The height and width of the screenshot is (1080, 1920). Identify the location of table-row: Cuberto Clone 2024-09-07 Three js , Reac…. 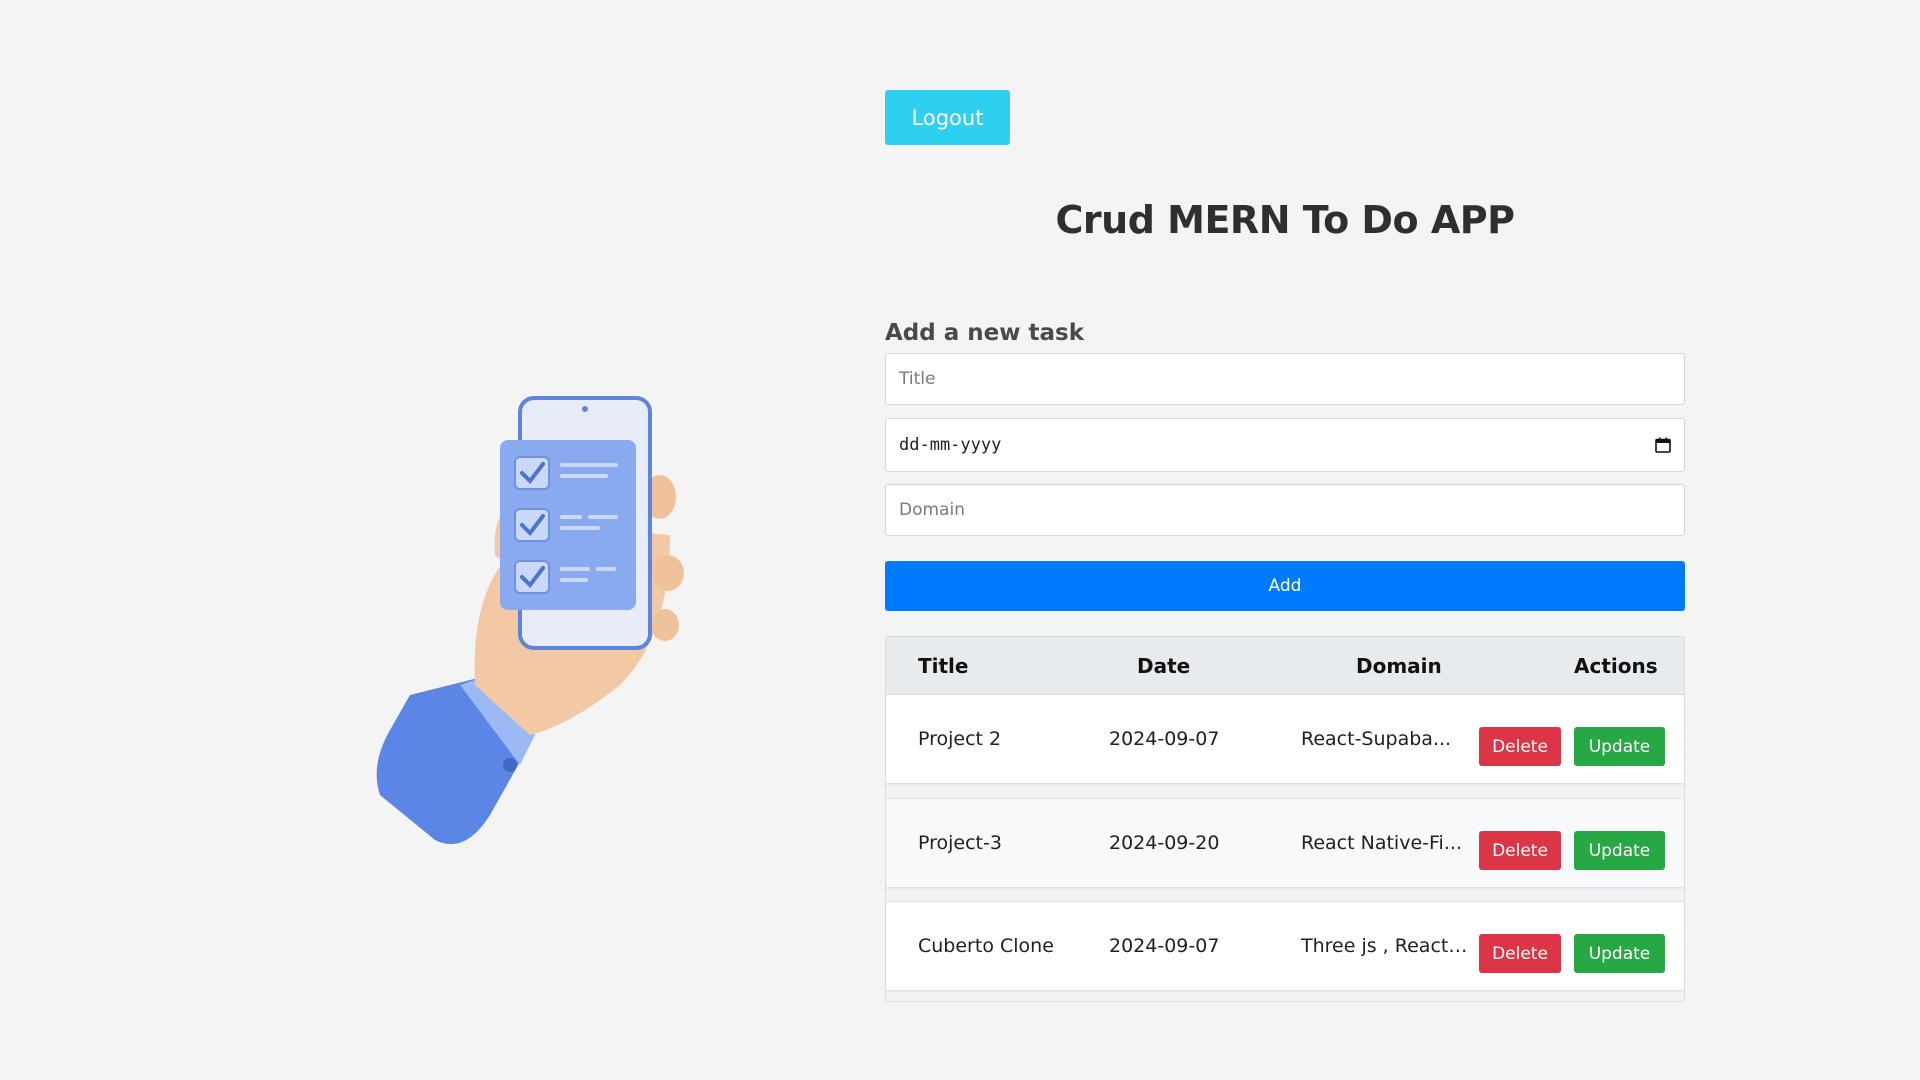
(1285, 946).